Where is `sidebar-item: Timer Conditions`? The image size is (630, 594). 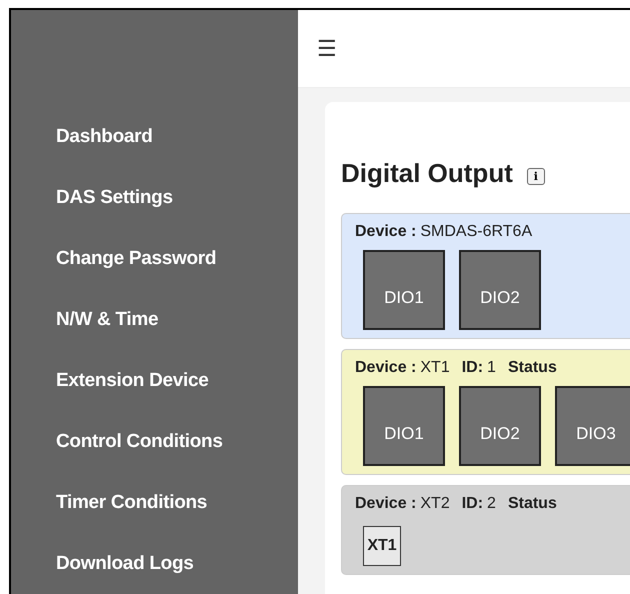 sidebar-item: Timer Conditions is located at coordinates (177, 503).